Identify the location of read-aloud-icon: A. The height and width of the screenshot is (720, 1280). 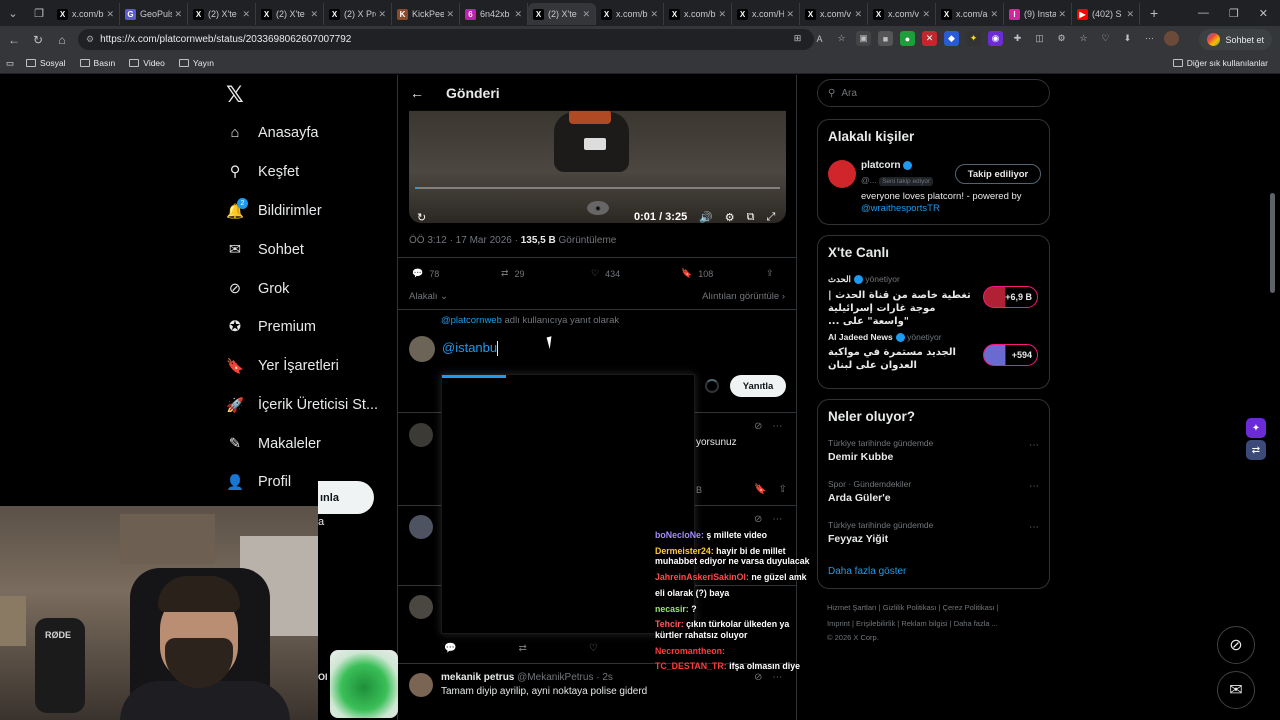
(819, 38).